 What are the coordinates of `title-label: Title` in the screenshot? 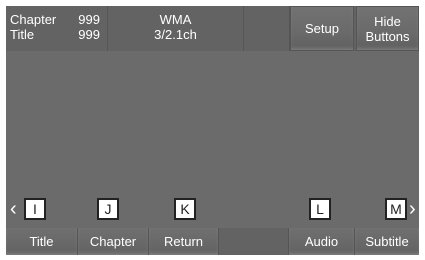 It's located at (22, 34).